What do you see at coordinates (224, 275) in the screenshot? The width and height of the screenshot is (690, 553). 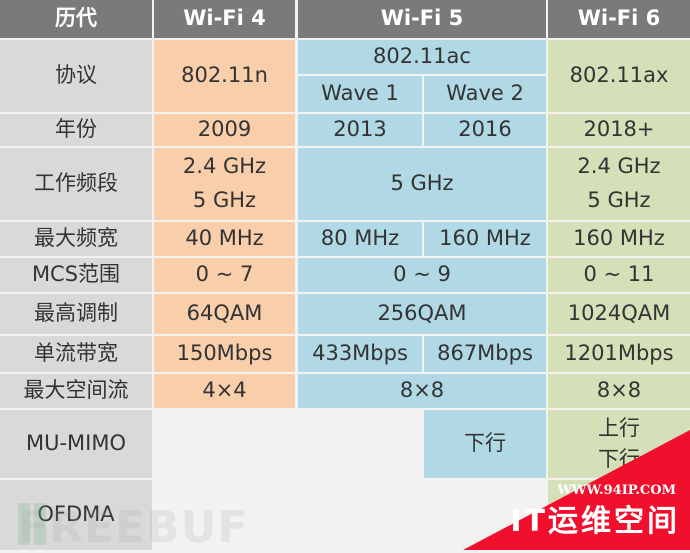 I see `cell-mcs-wifi4: 0 ~ 7` at bounding box center [224, 275].